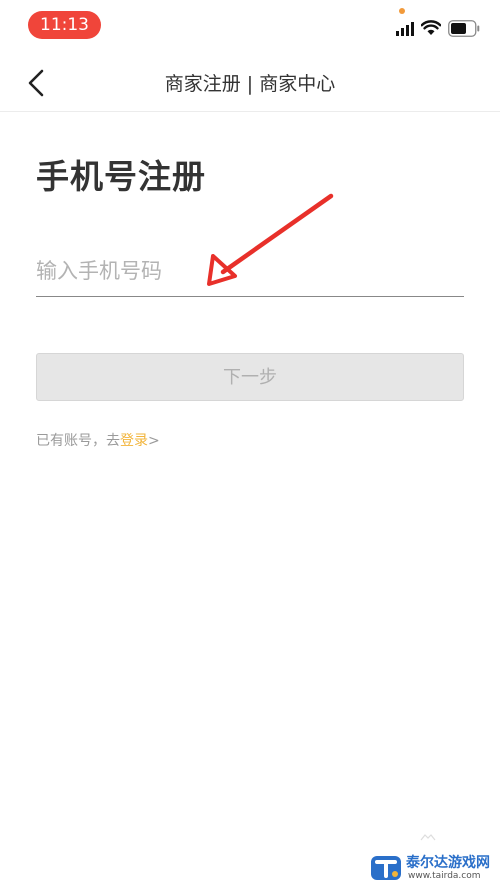  I want to click on next-step-button: 下一步, so click(250, 377).